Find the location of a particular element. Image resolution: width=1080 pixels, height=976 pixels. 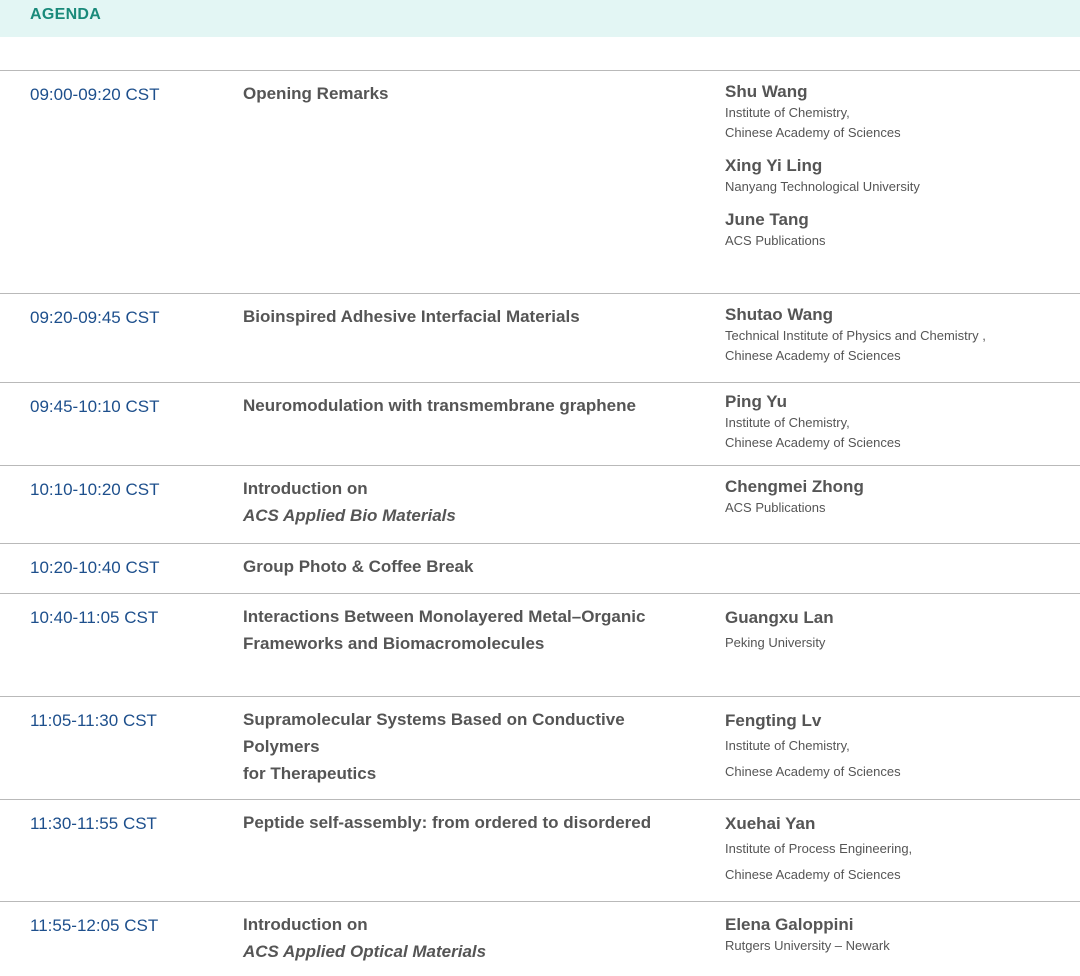

speaker-affiliation: Nanyang Technological University is located at coordinates (822, 186).